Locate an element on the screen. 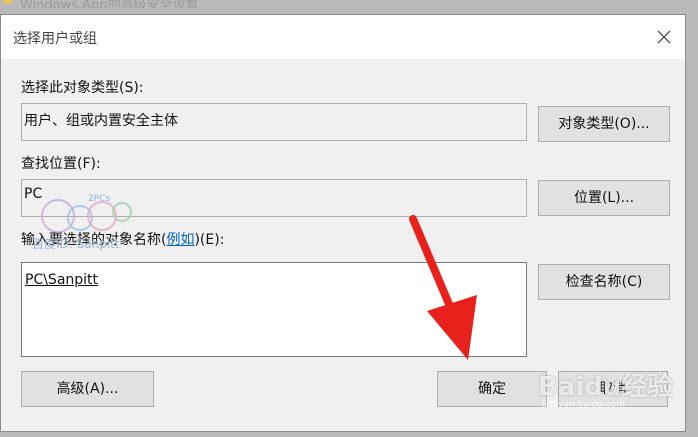  close-icon is located at coordinates (664, 37).